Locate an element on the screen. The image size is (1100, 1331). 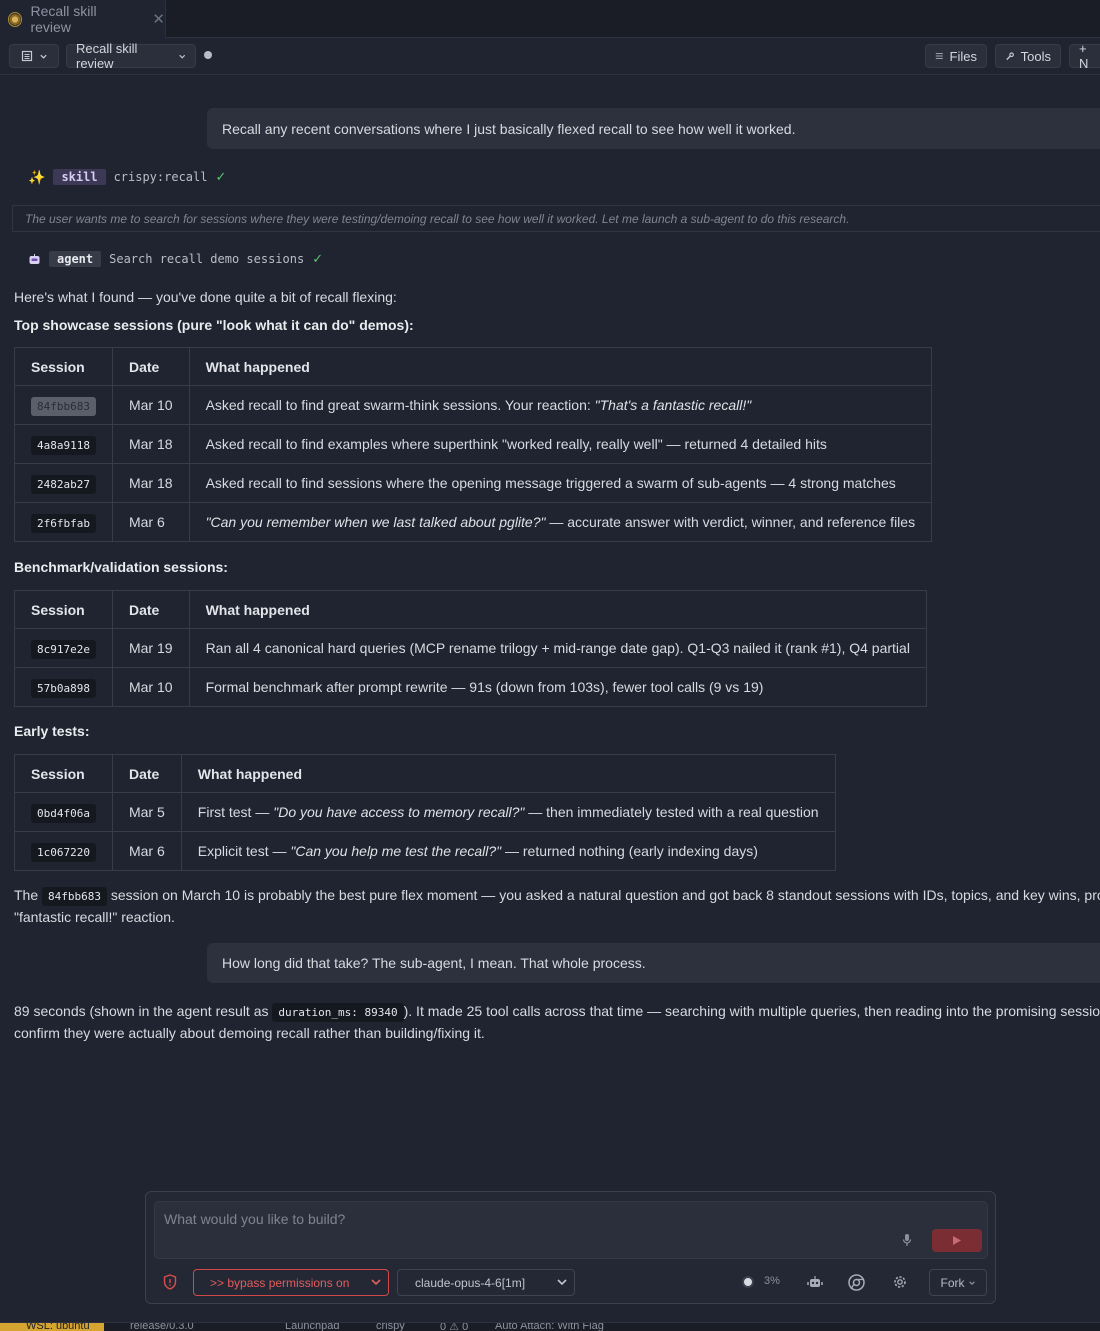
sidebar-toggle-button is located at coordinates (34, 56).